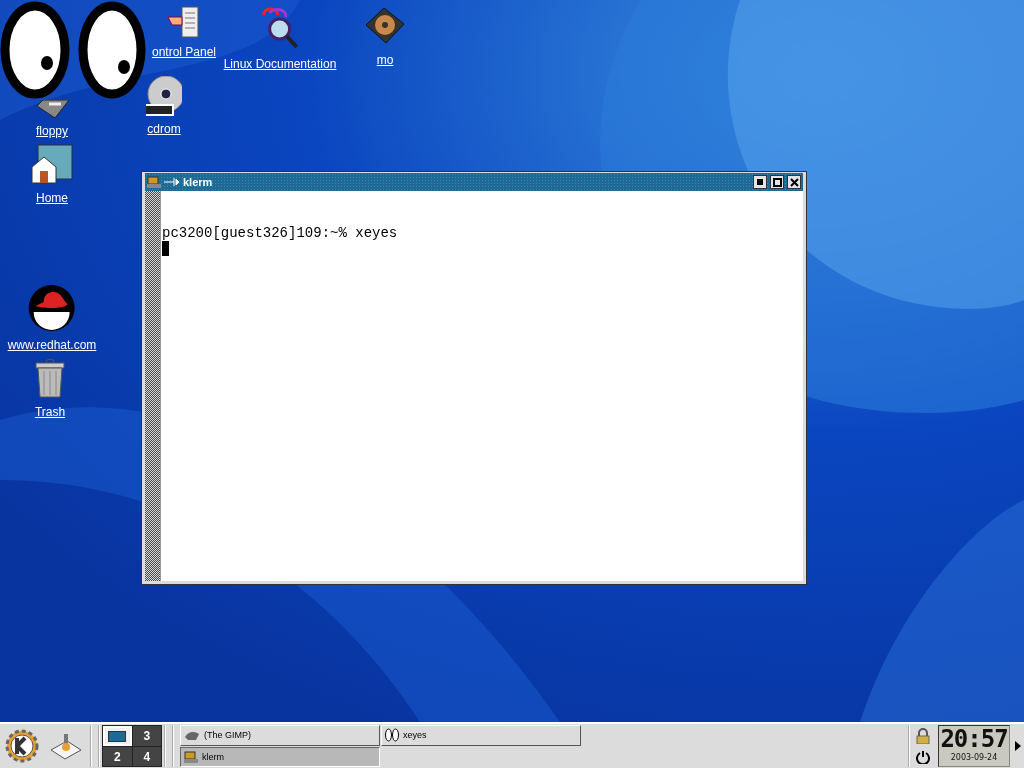 This screenshot has width=1024, height=768. I want to click on minimize-button, so click(760, 182).